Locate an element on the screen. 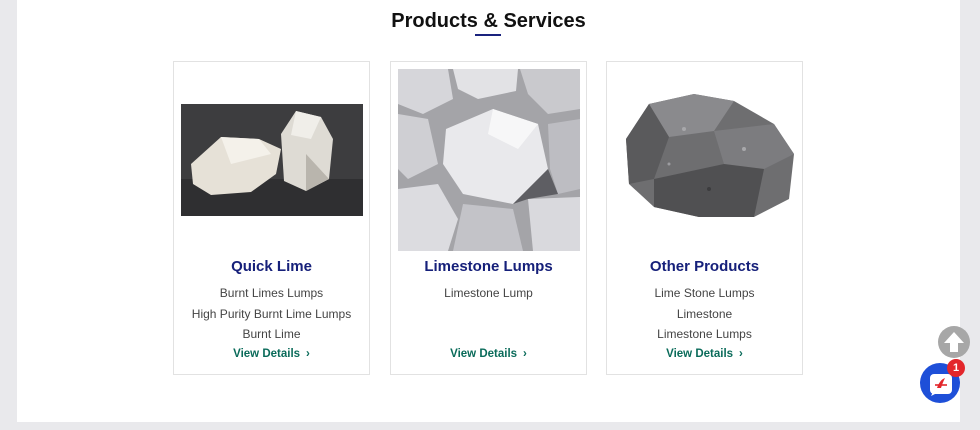  list-item: Lime Stone Lumps is located at coordinates (704, 293).